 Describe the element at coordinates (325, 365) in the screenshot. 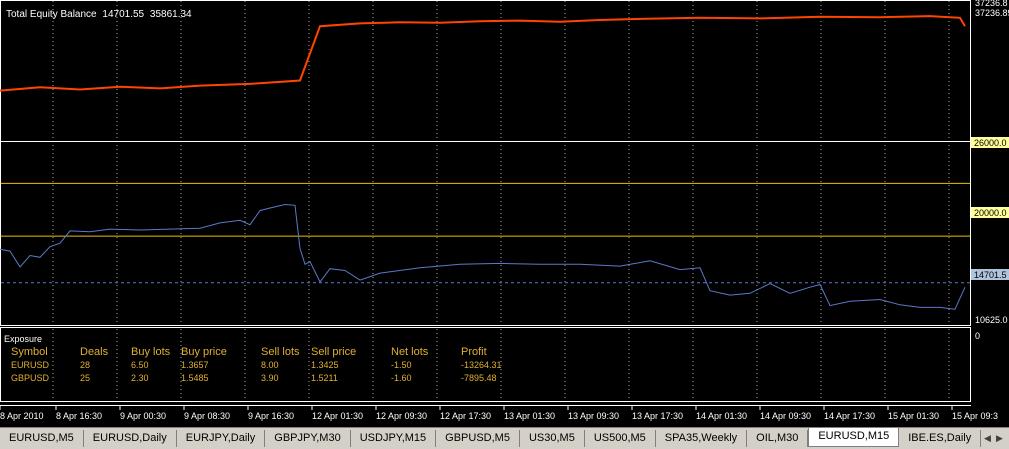

I see `exposure-cell: 1.3425` at that location.